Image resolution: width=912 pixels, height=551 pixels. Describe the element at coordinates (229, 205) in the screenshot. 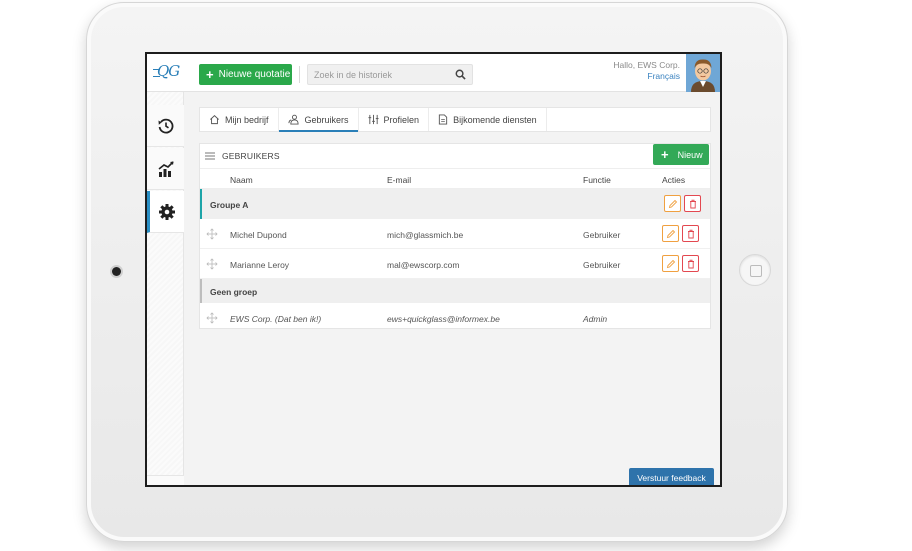

I see `group-name: Groupe A` at that location.